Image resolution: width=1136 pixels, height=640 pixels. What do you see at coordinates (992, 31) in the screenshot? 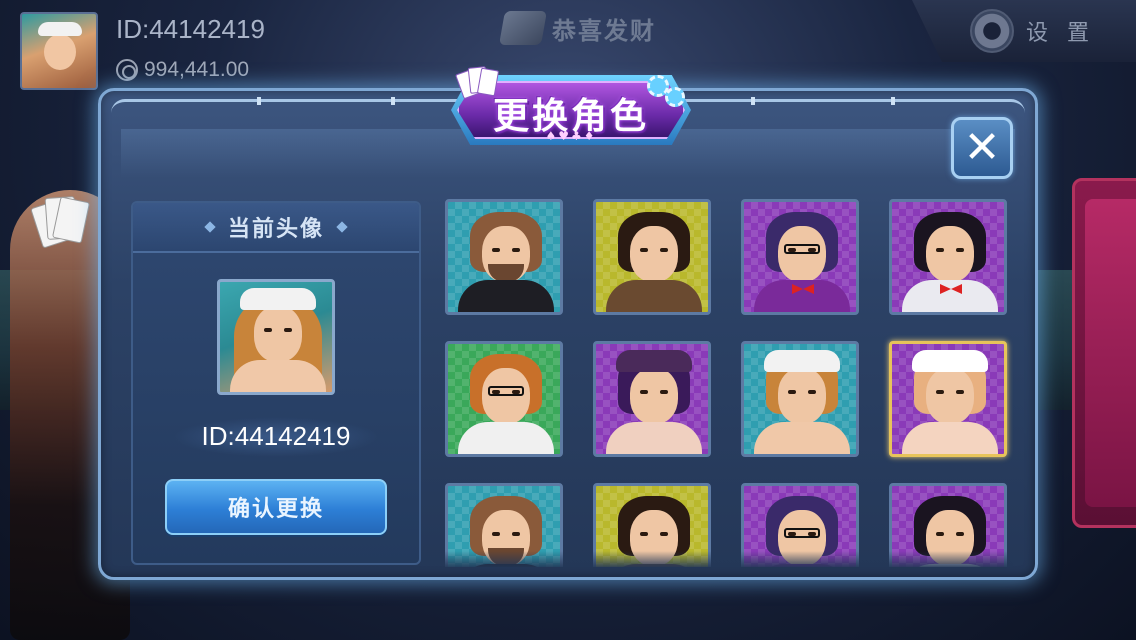
I see `gear-icon` at bounding box center [992, 31].